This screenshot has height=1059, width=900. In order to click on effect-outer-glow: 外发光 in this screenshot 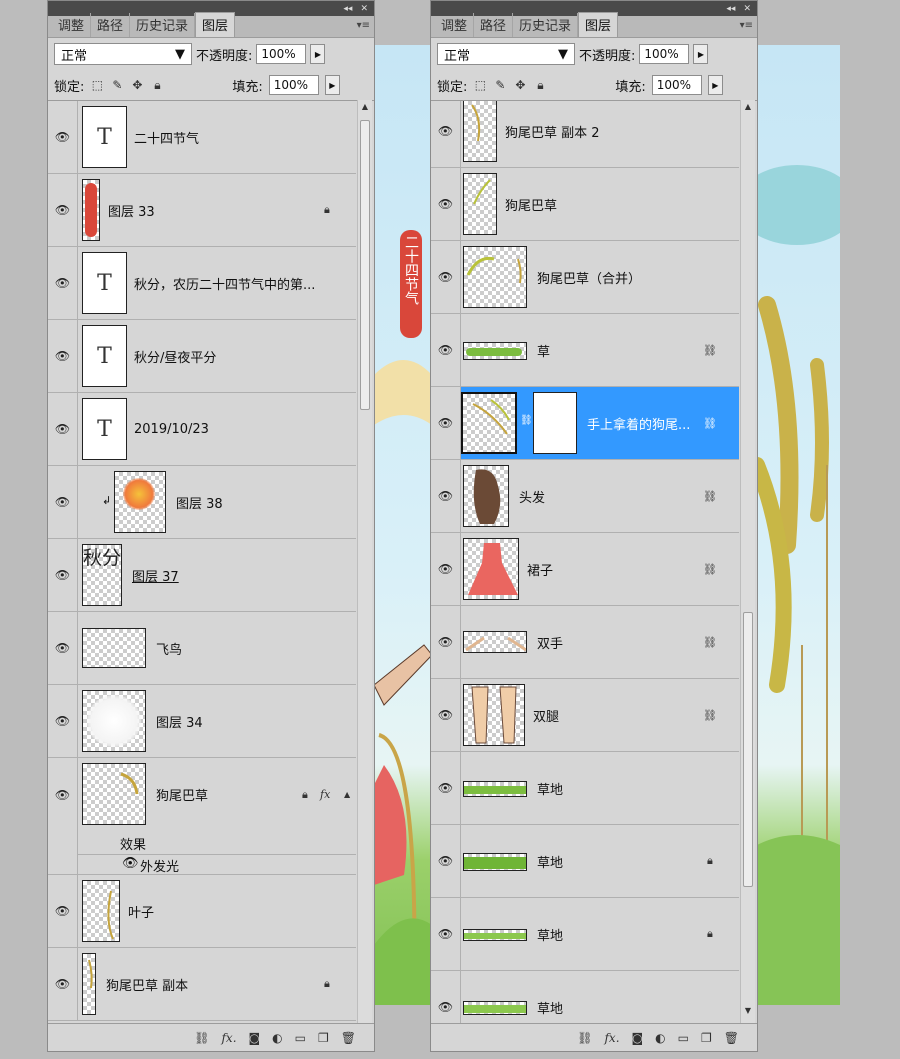, I will do `click(159, 865)`.